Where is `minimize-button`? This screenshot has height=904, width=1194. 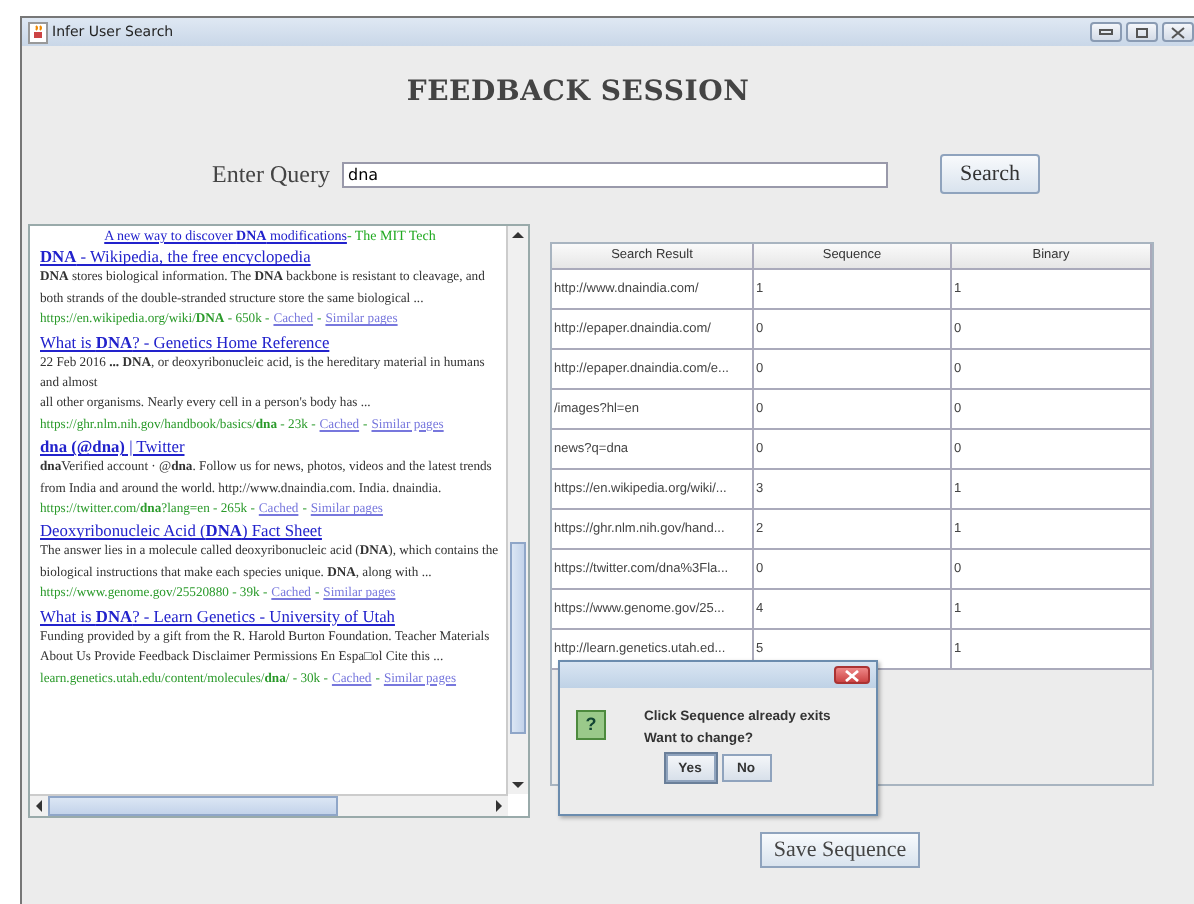 minimize-button is located at coordinates (1106, 32).